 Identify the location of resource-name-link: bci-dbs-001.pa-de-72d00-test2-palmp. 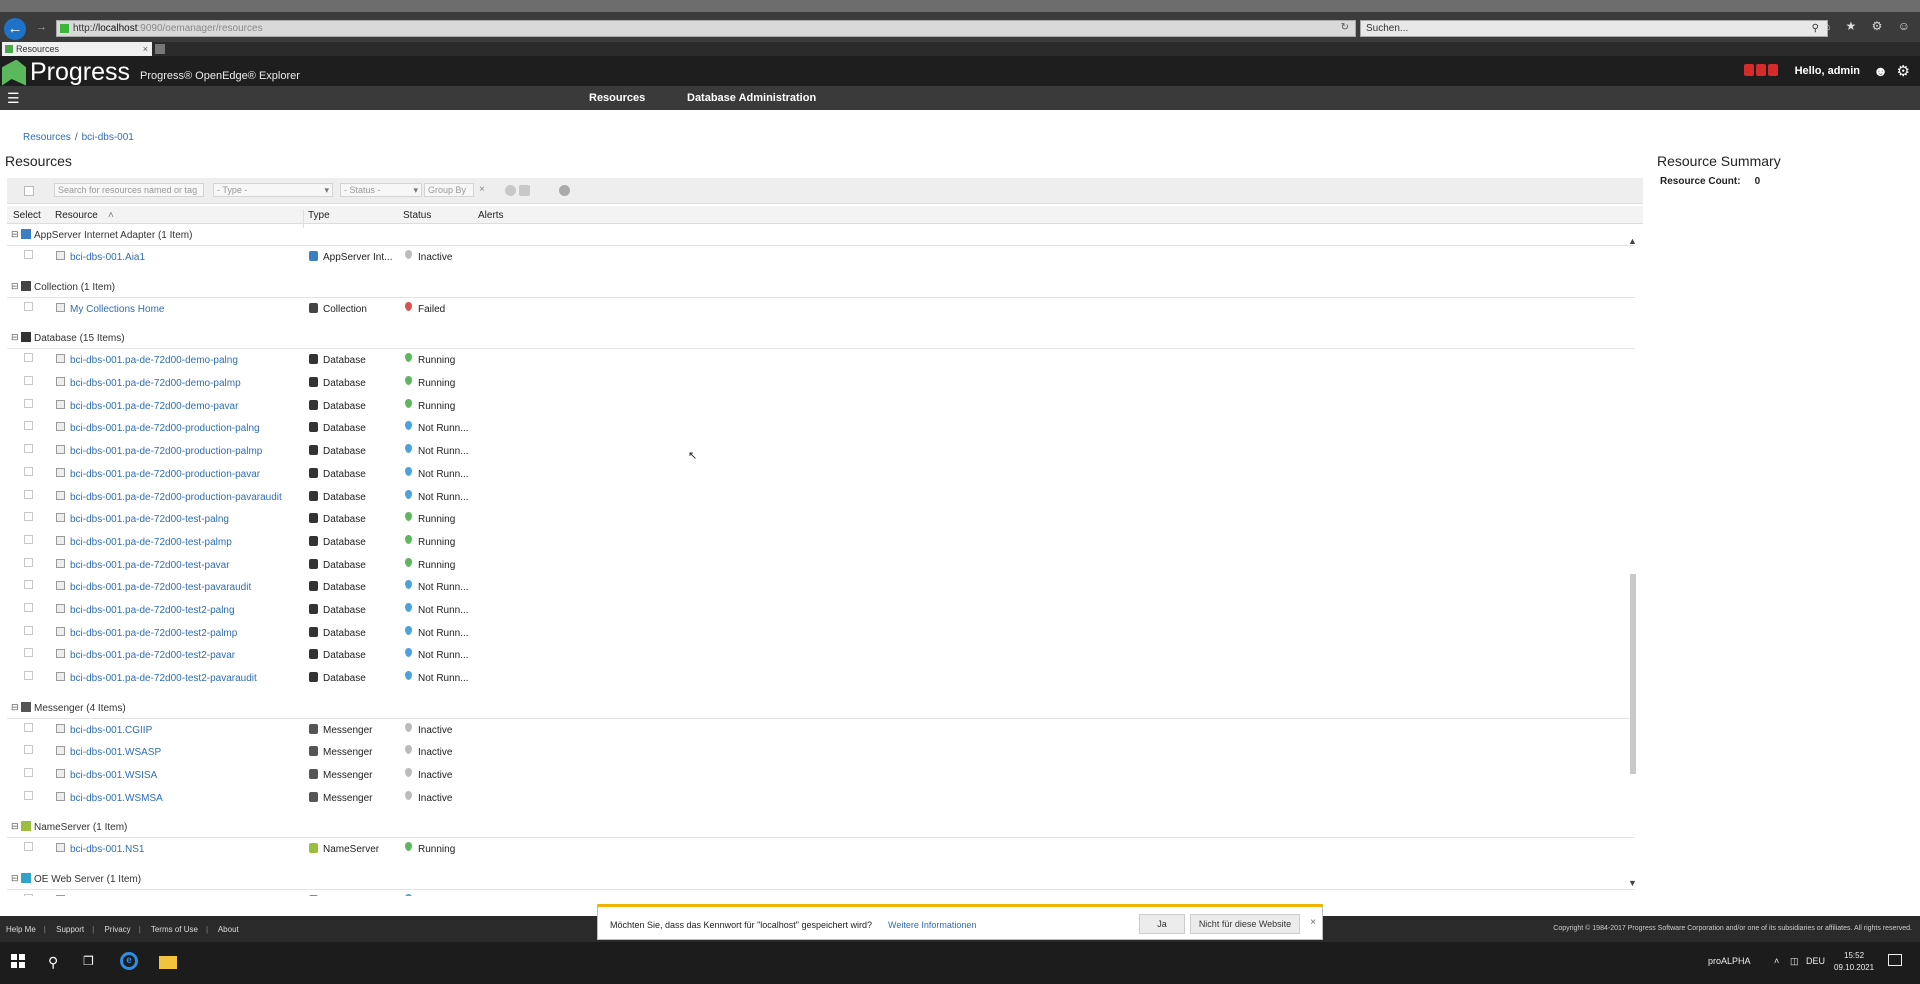
(153, 633).